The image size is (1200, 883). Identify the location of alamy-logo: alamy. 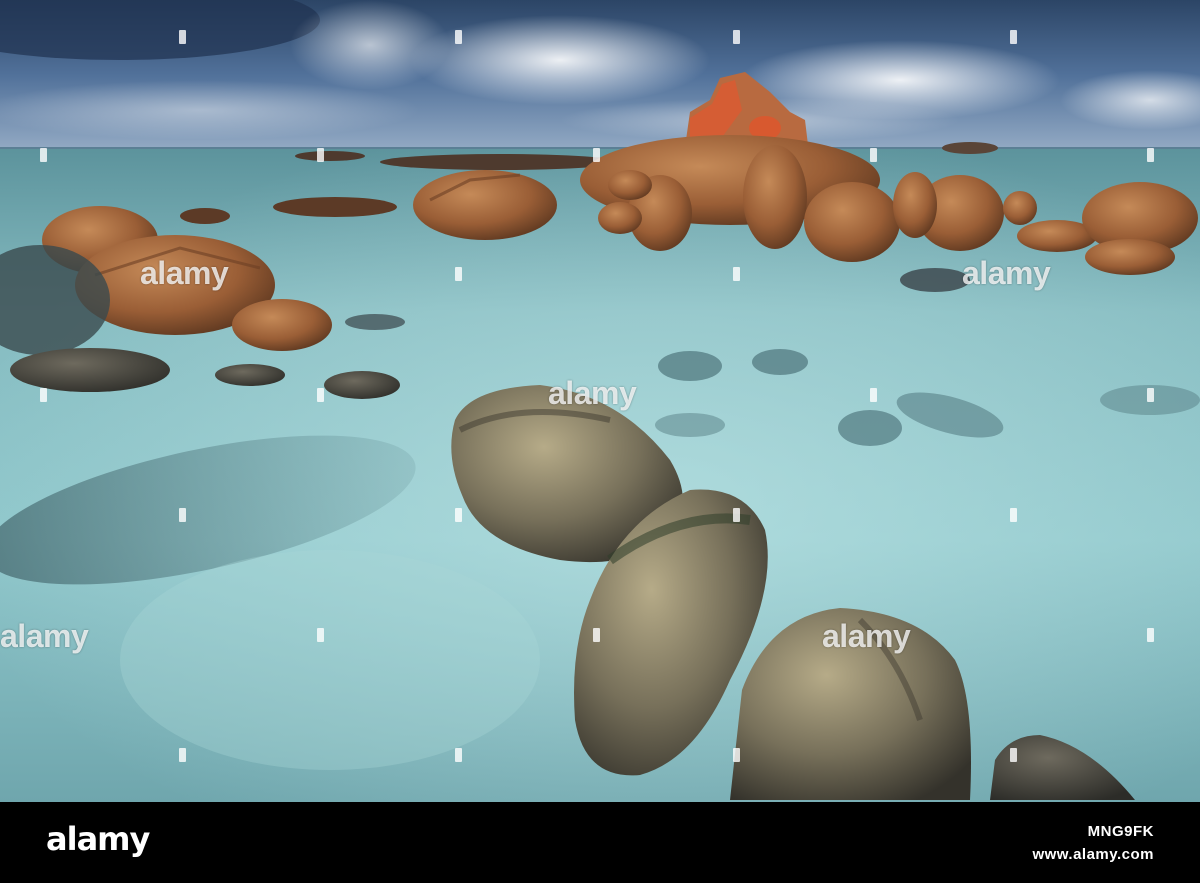
(98, 839).